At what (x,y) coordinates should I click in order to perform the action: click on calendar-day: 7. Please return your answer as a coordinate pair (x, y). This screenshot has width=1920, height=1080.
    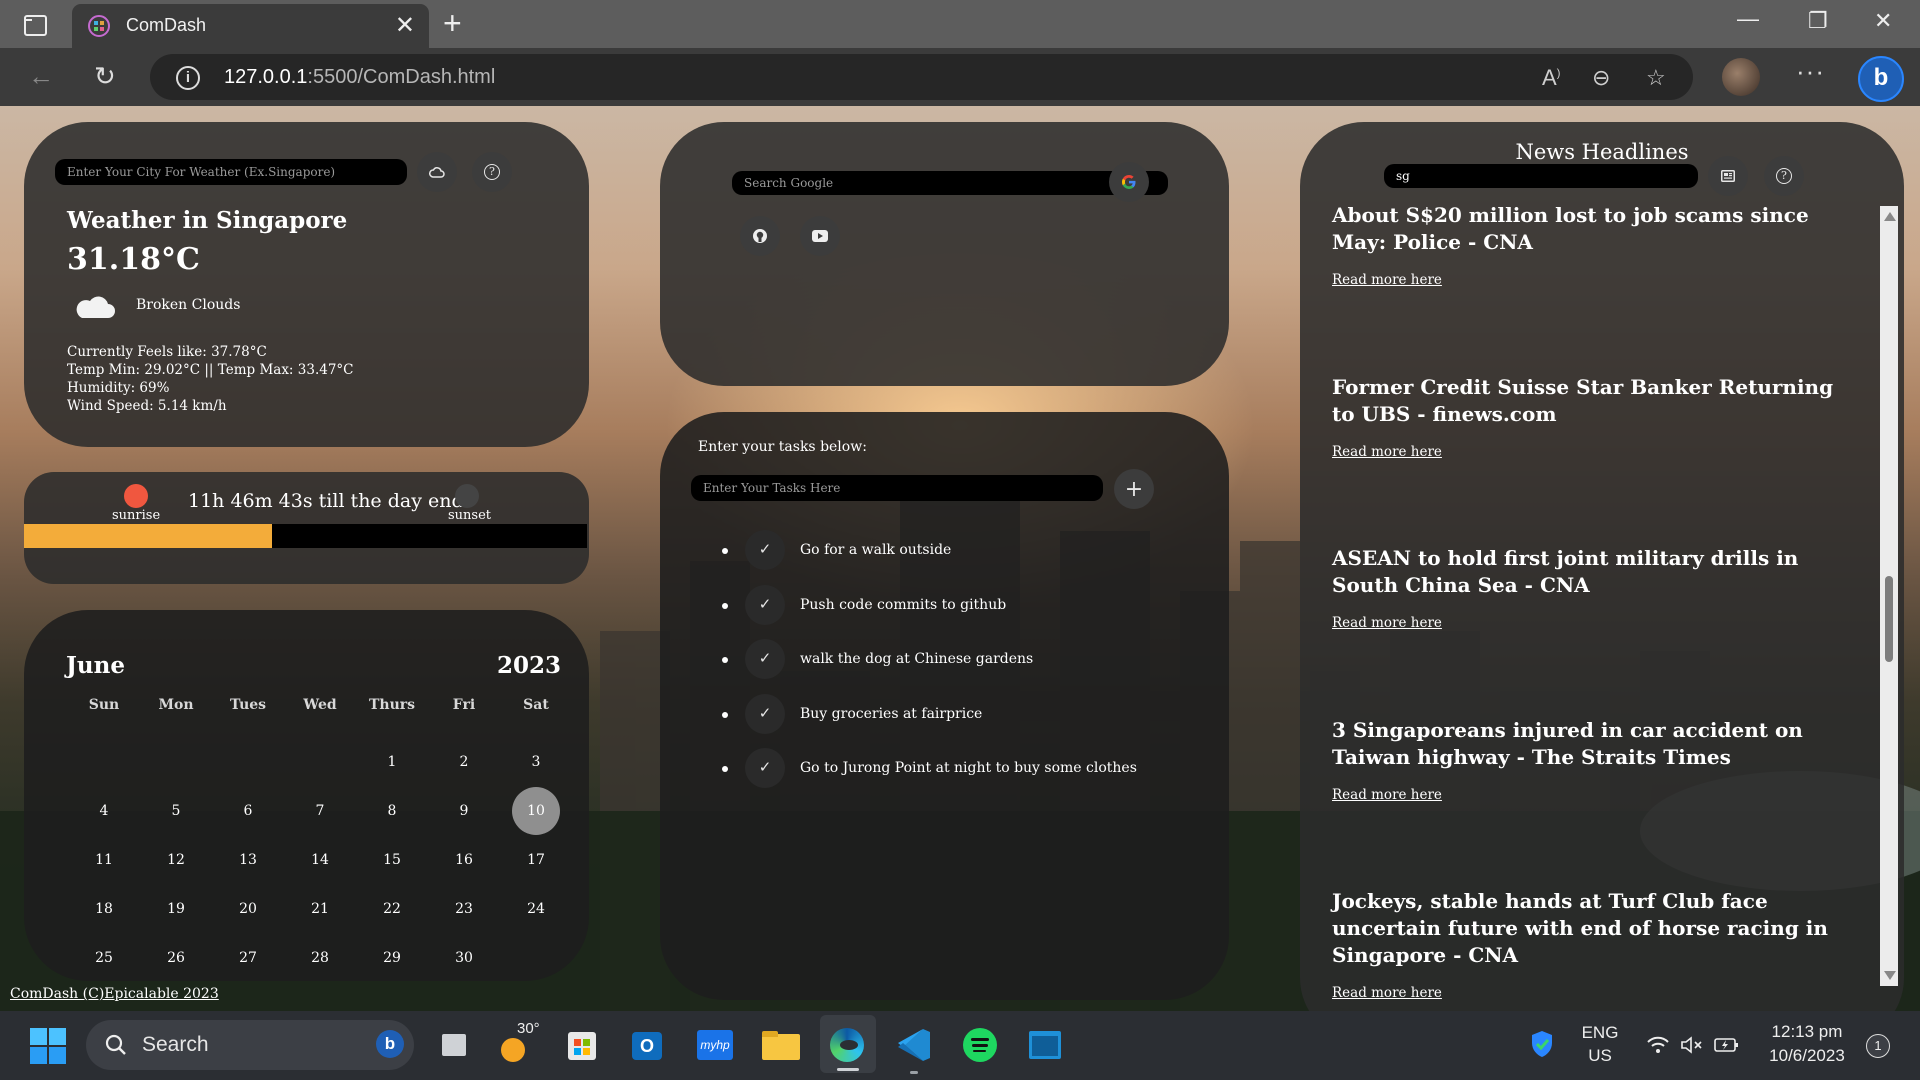
    Looking at the image, I should click on (320, 811).